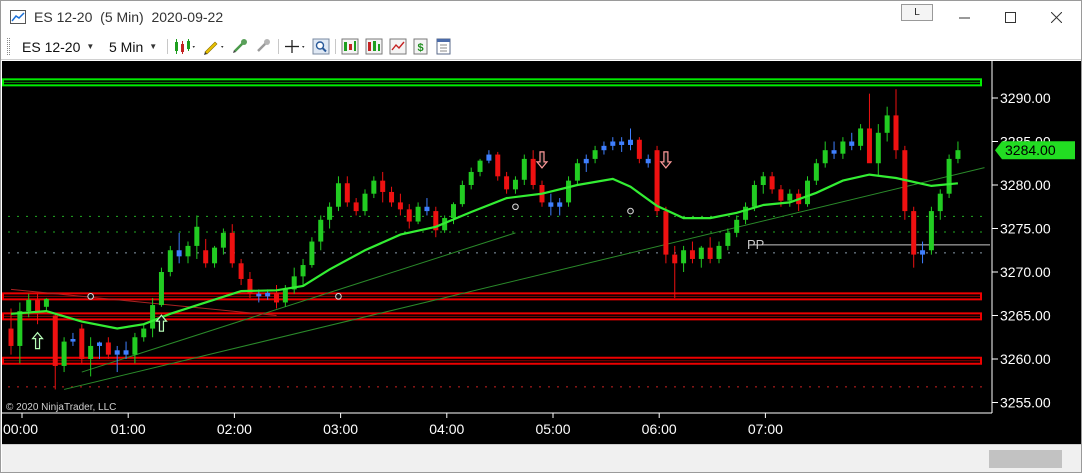  What do you see at coordinates (398, 46) in the screenshot?
I see `chart-trader-icon` at bounding box center [398, 46].